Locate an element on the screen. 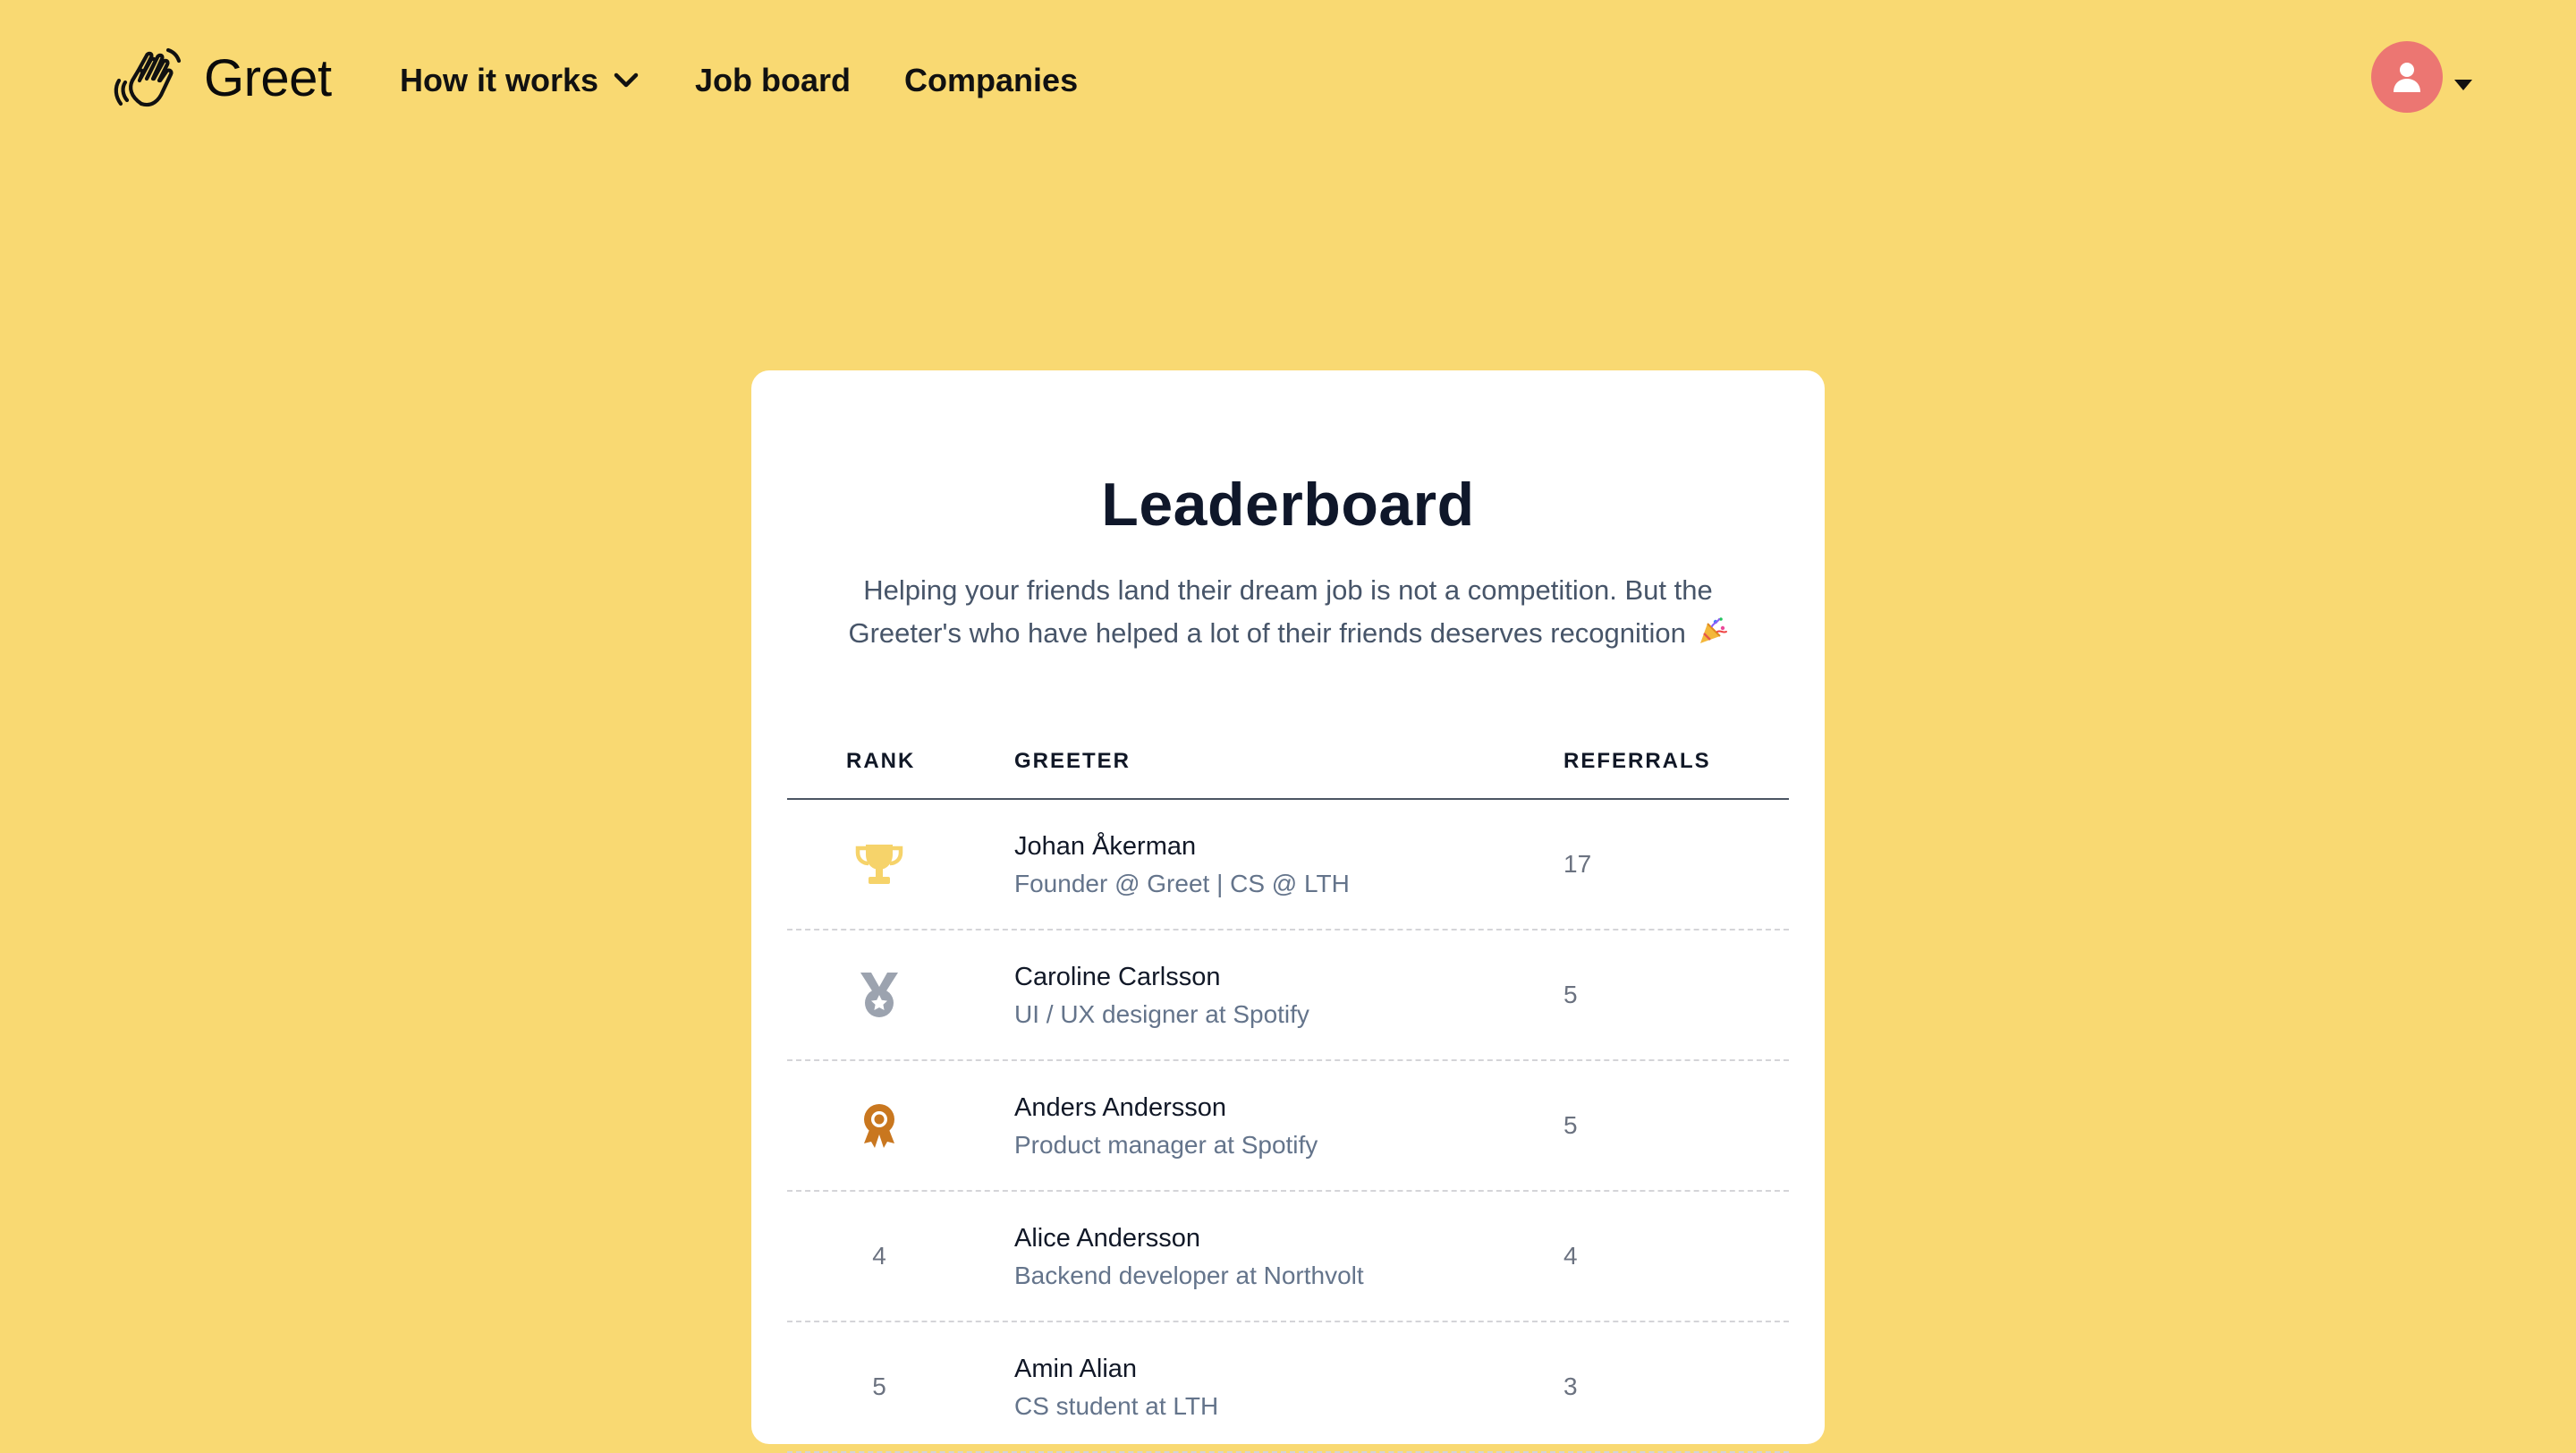 This screenshot has width=2576, height=1453. home-logo-link: Greet is located at coordinates (221, 78).